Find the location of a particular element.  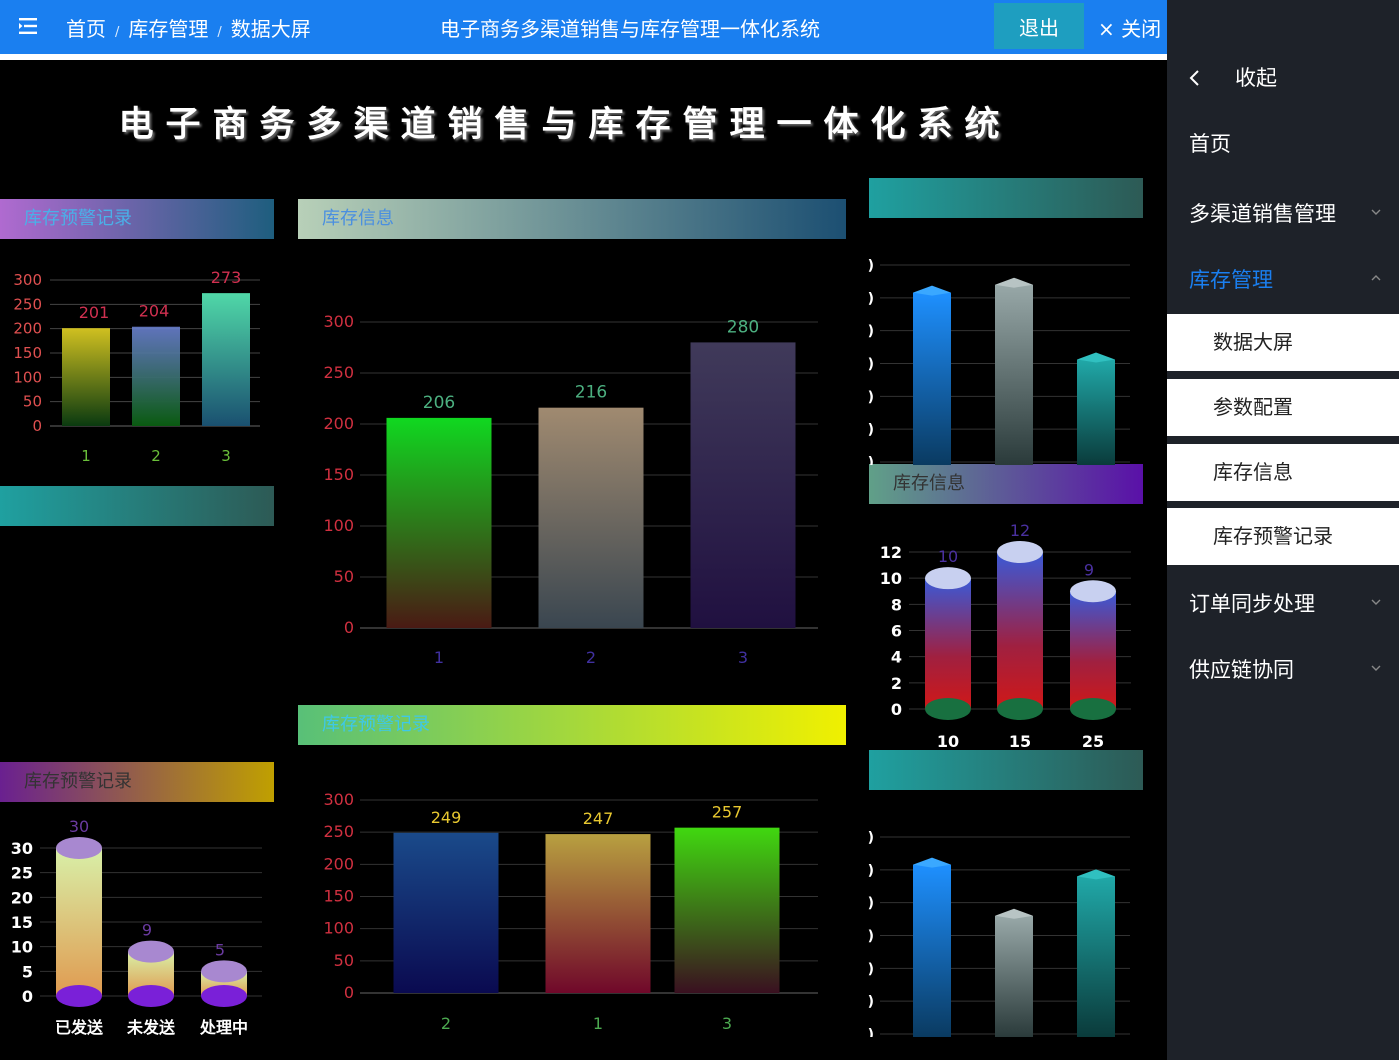

sidebar-item-label: 多渠道销售管理 is located at coordinates (1262, 214).